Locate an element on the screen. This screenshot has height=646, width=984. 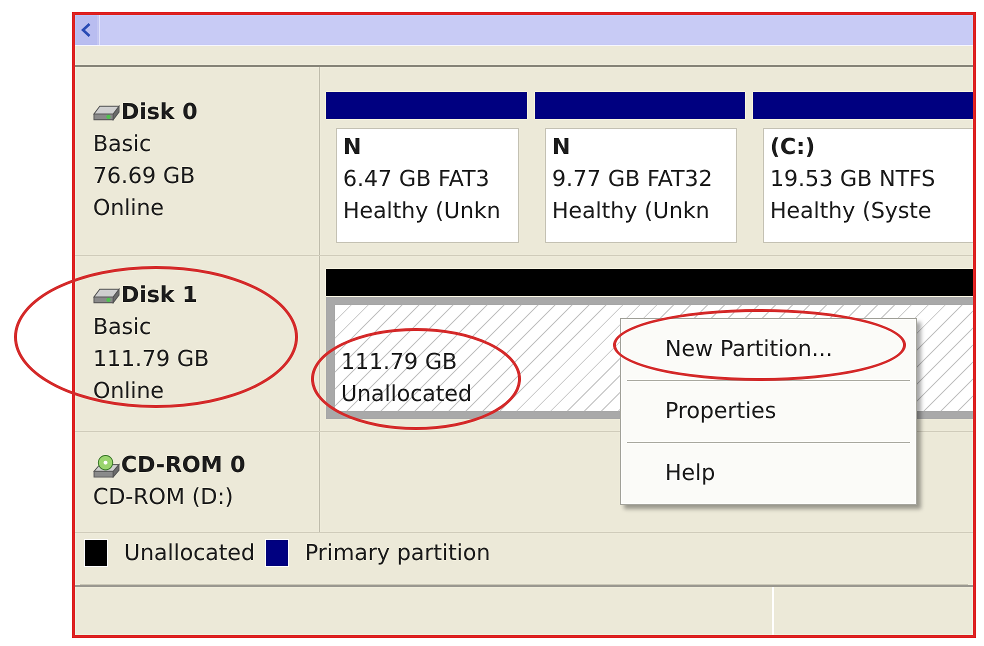
partition-status: Healthy (Syste is located at coordinates (851, 212).